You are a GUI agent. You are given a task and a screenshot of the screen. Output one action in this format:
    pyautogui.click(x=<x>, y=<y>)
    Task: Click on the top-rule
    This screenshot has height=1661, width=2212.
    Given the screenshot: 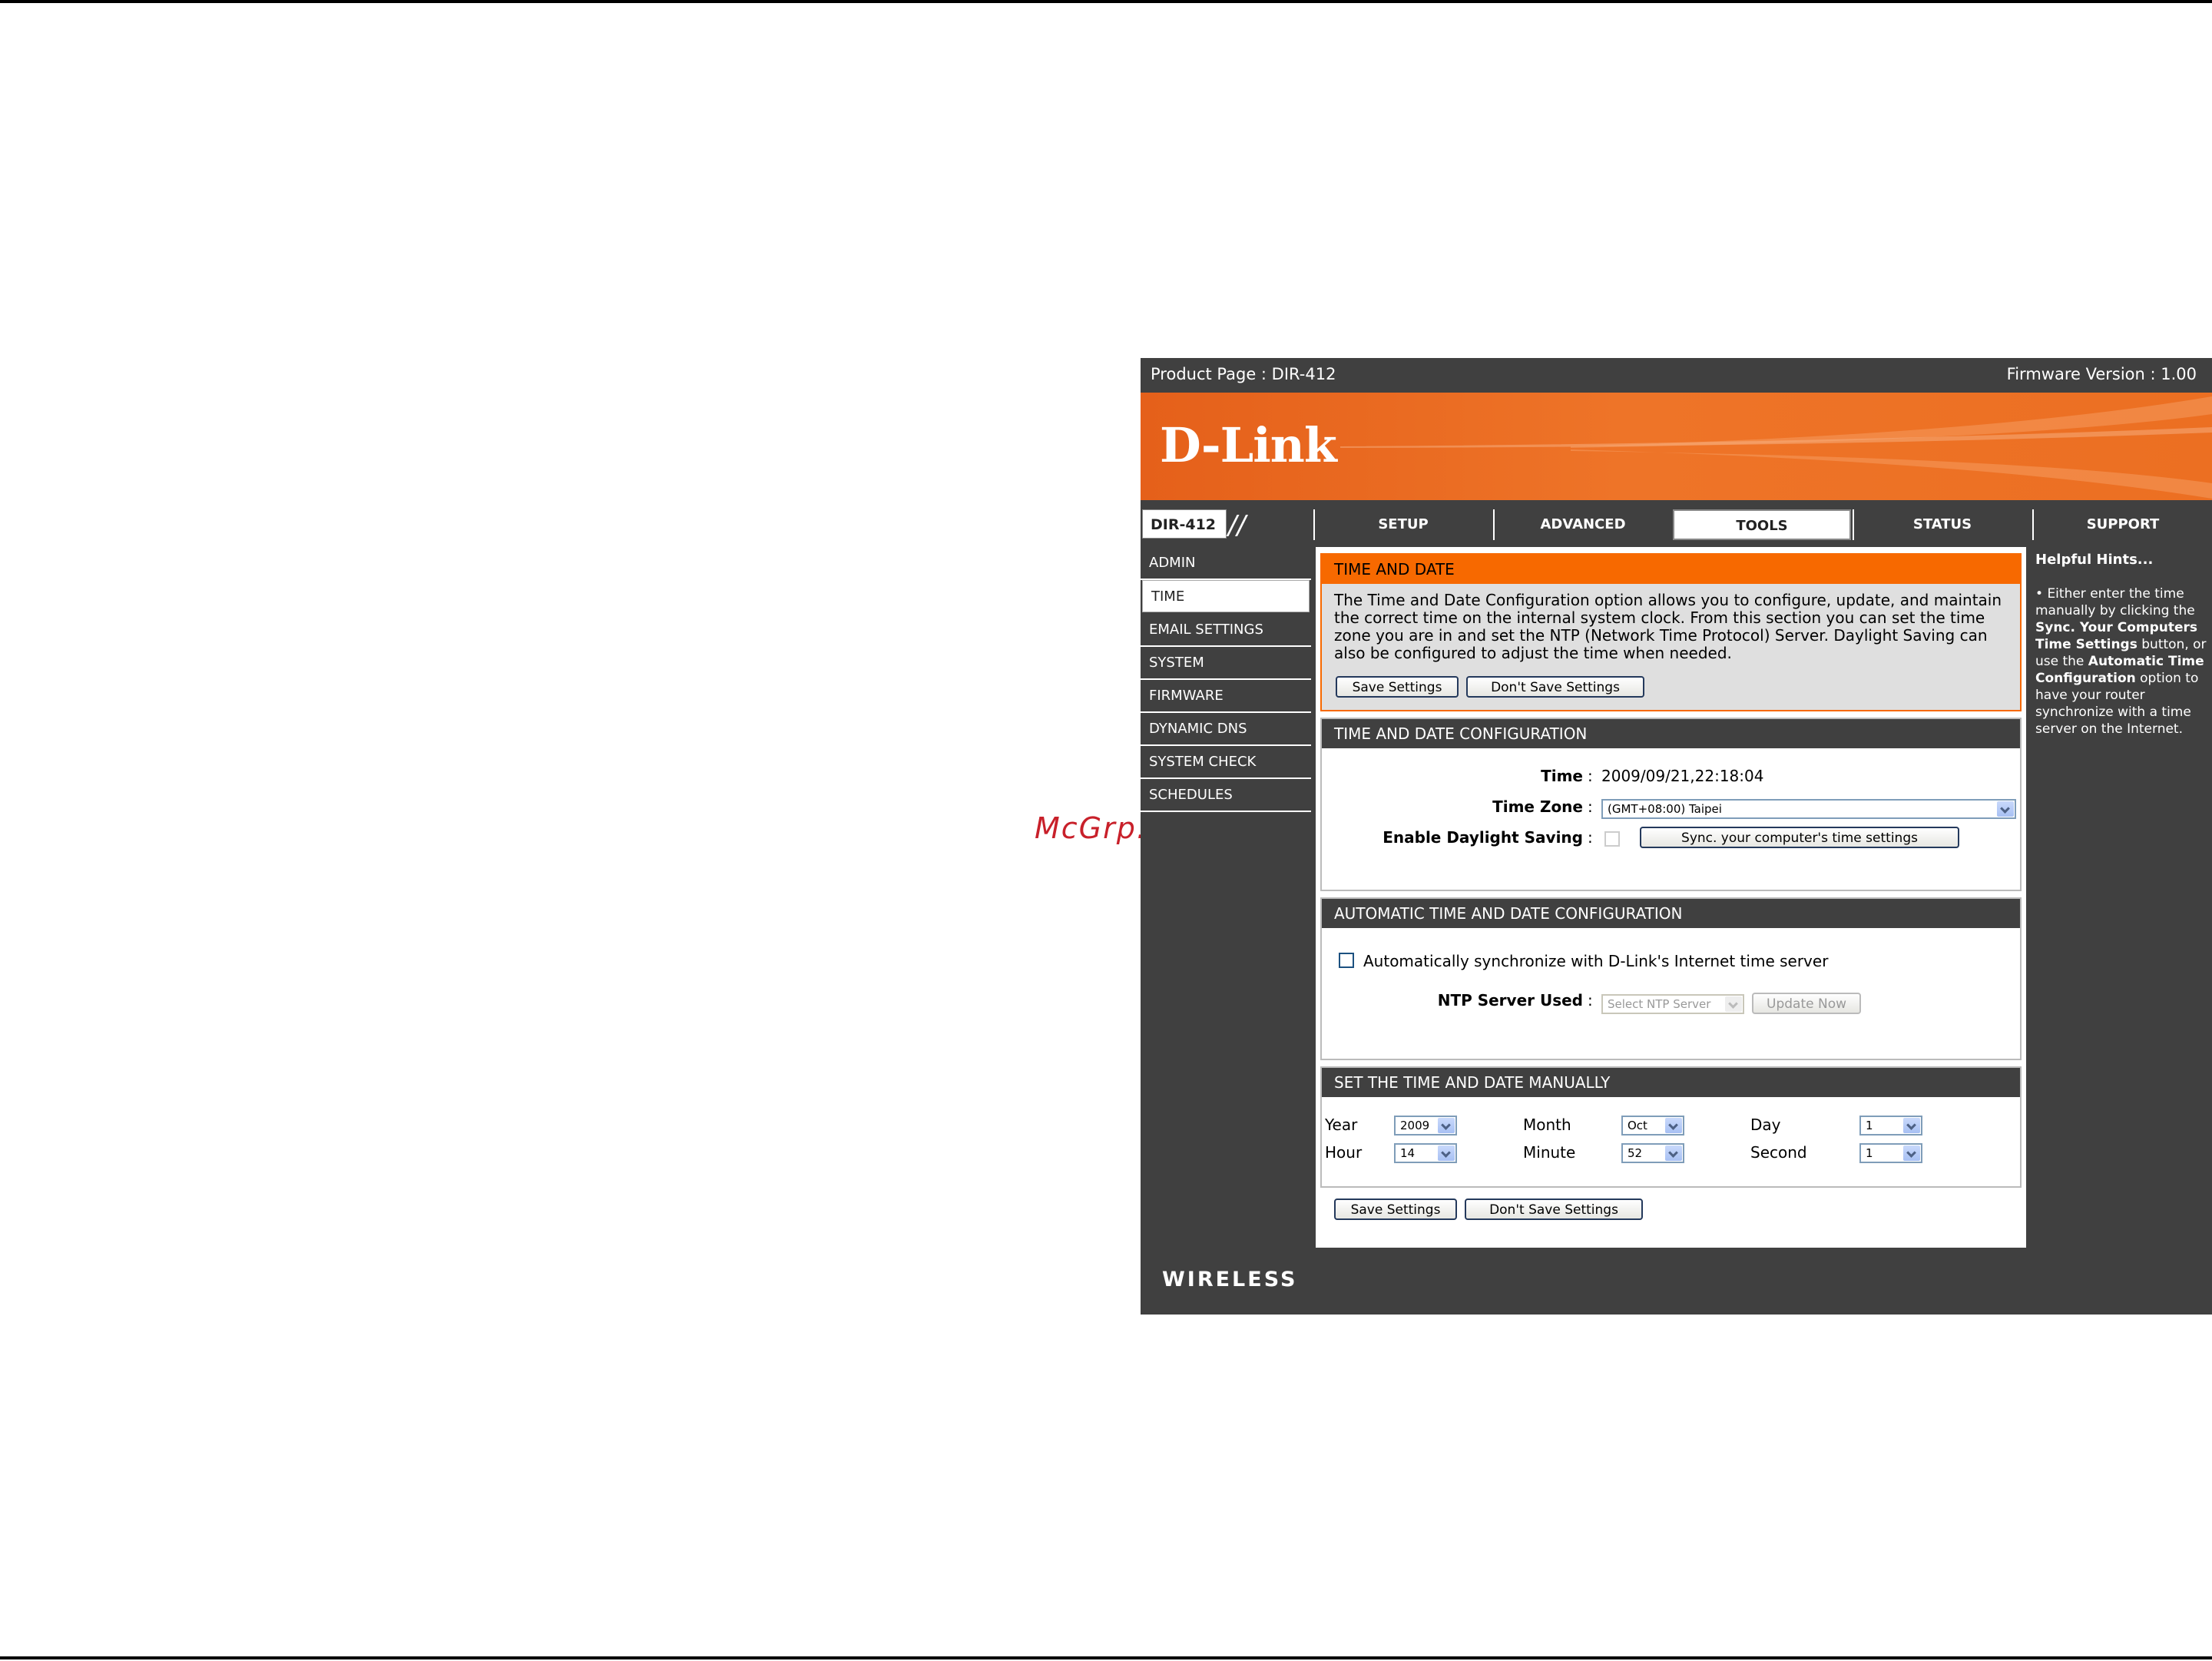 What is the action you would take?
    pyautogui.click(x=1106, y=1)
    